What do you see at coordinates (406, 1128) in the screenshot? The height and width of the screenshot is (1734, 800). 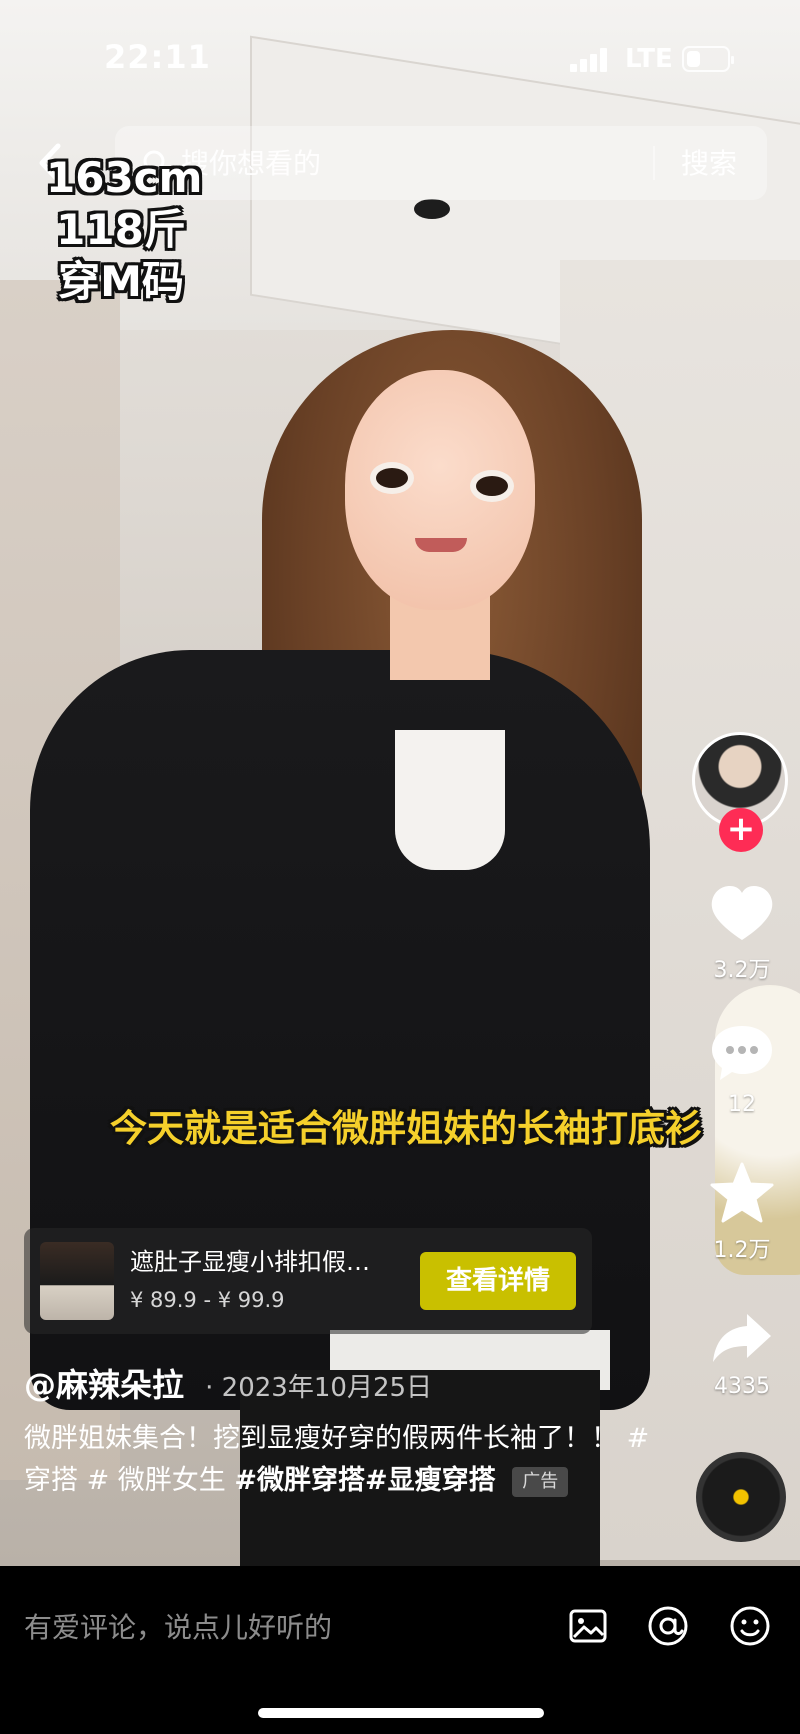 I see `video-subtitle: 今天就是适合微胖姐妹的长袖打底衫` at bounding box center [406, 1128].